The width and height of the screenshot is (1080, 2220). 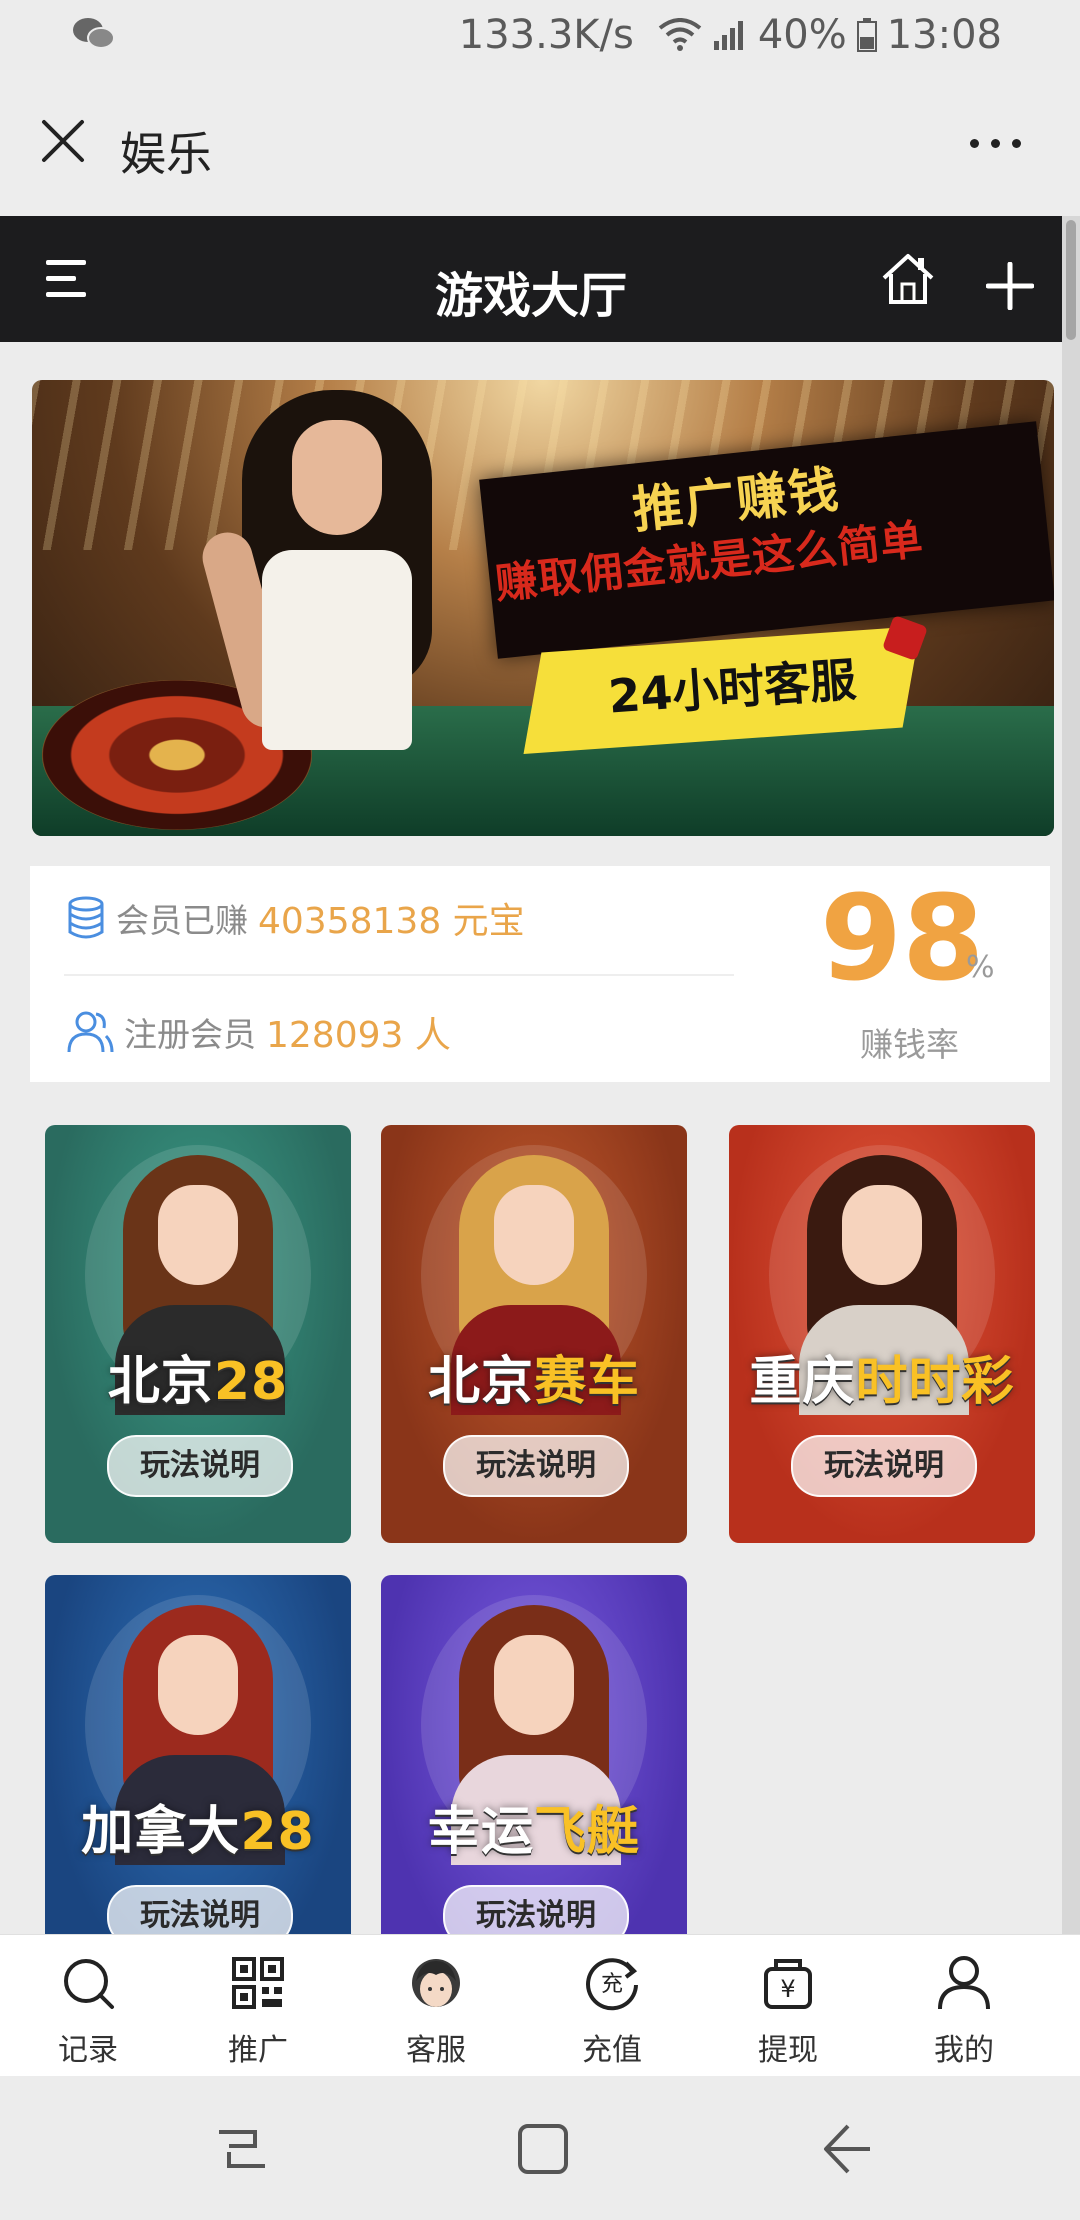 I want to click on recharge-icon: 充, so click(x=612, y=1984).